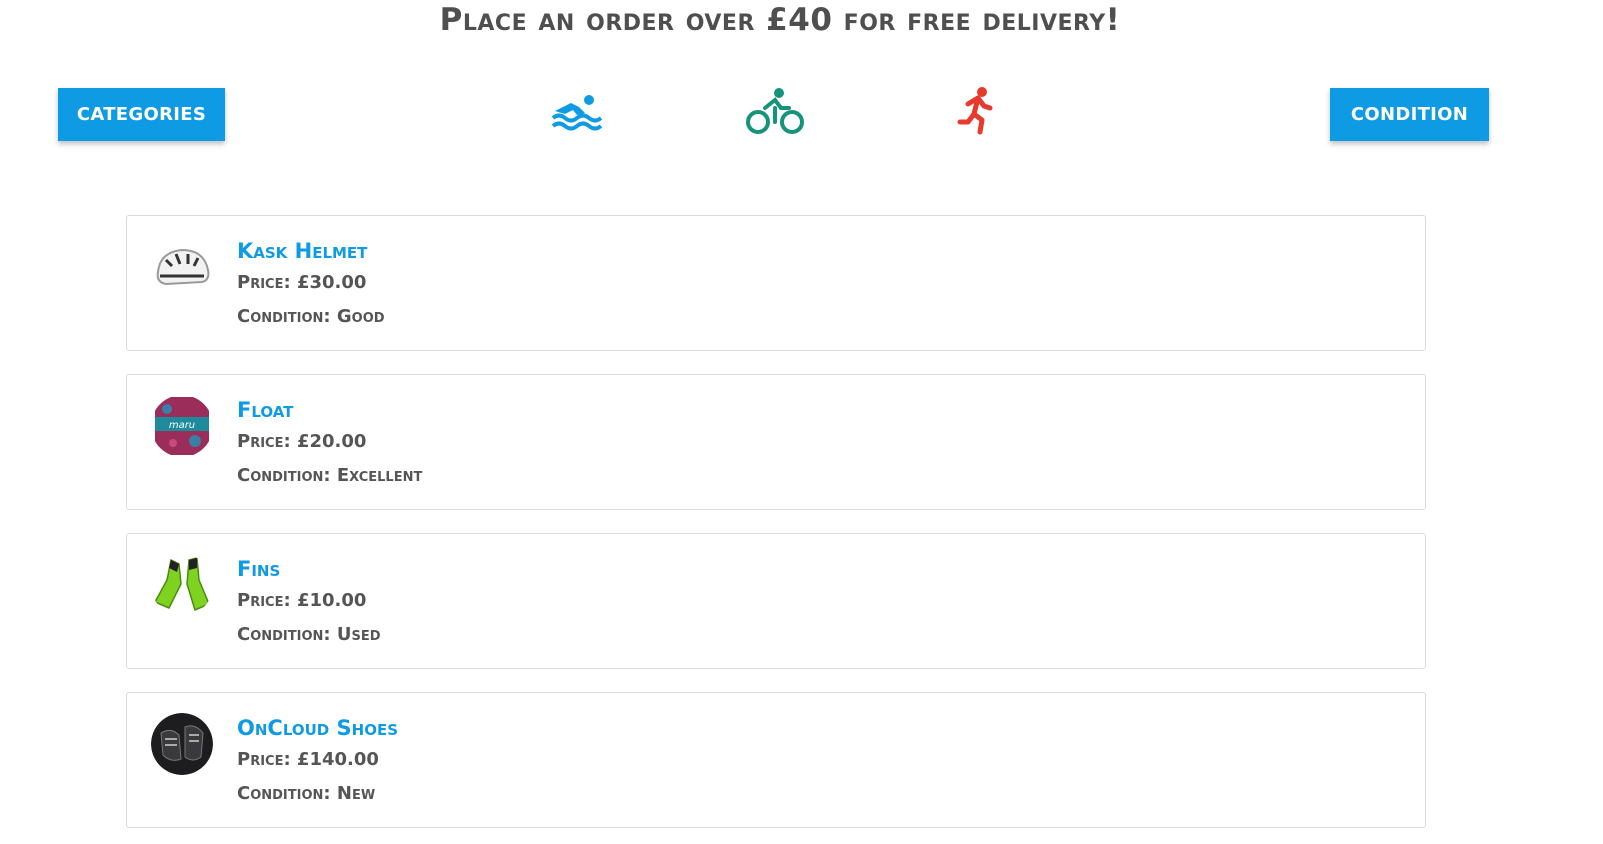  What do you see at coordinates (775, 111) in the screenshot?
I see `cycling-icon` at bounding box center [775, 111].